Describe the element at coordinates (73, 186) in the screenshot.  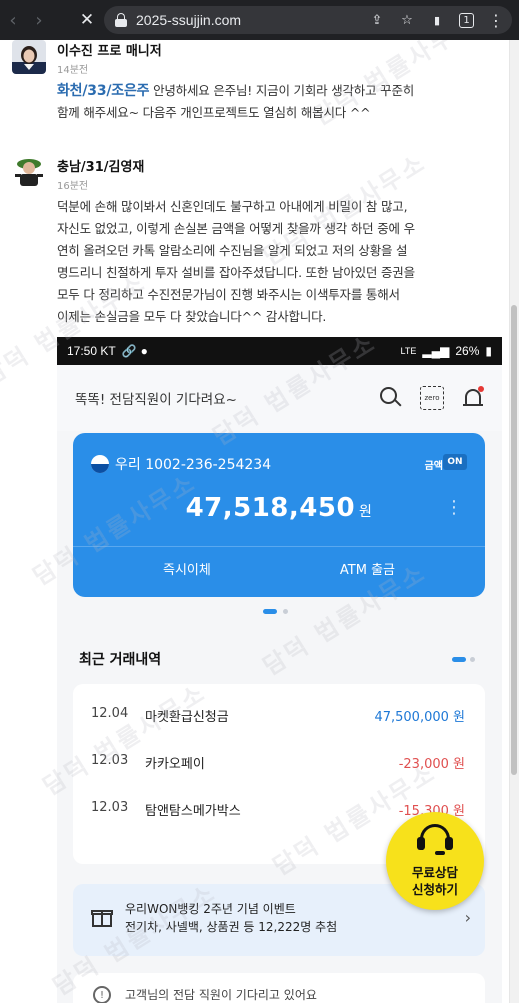
I see `comment-time: 16분전` at that location.